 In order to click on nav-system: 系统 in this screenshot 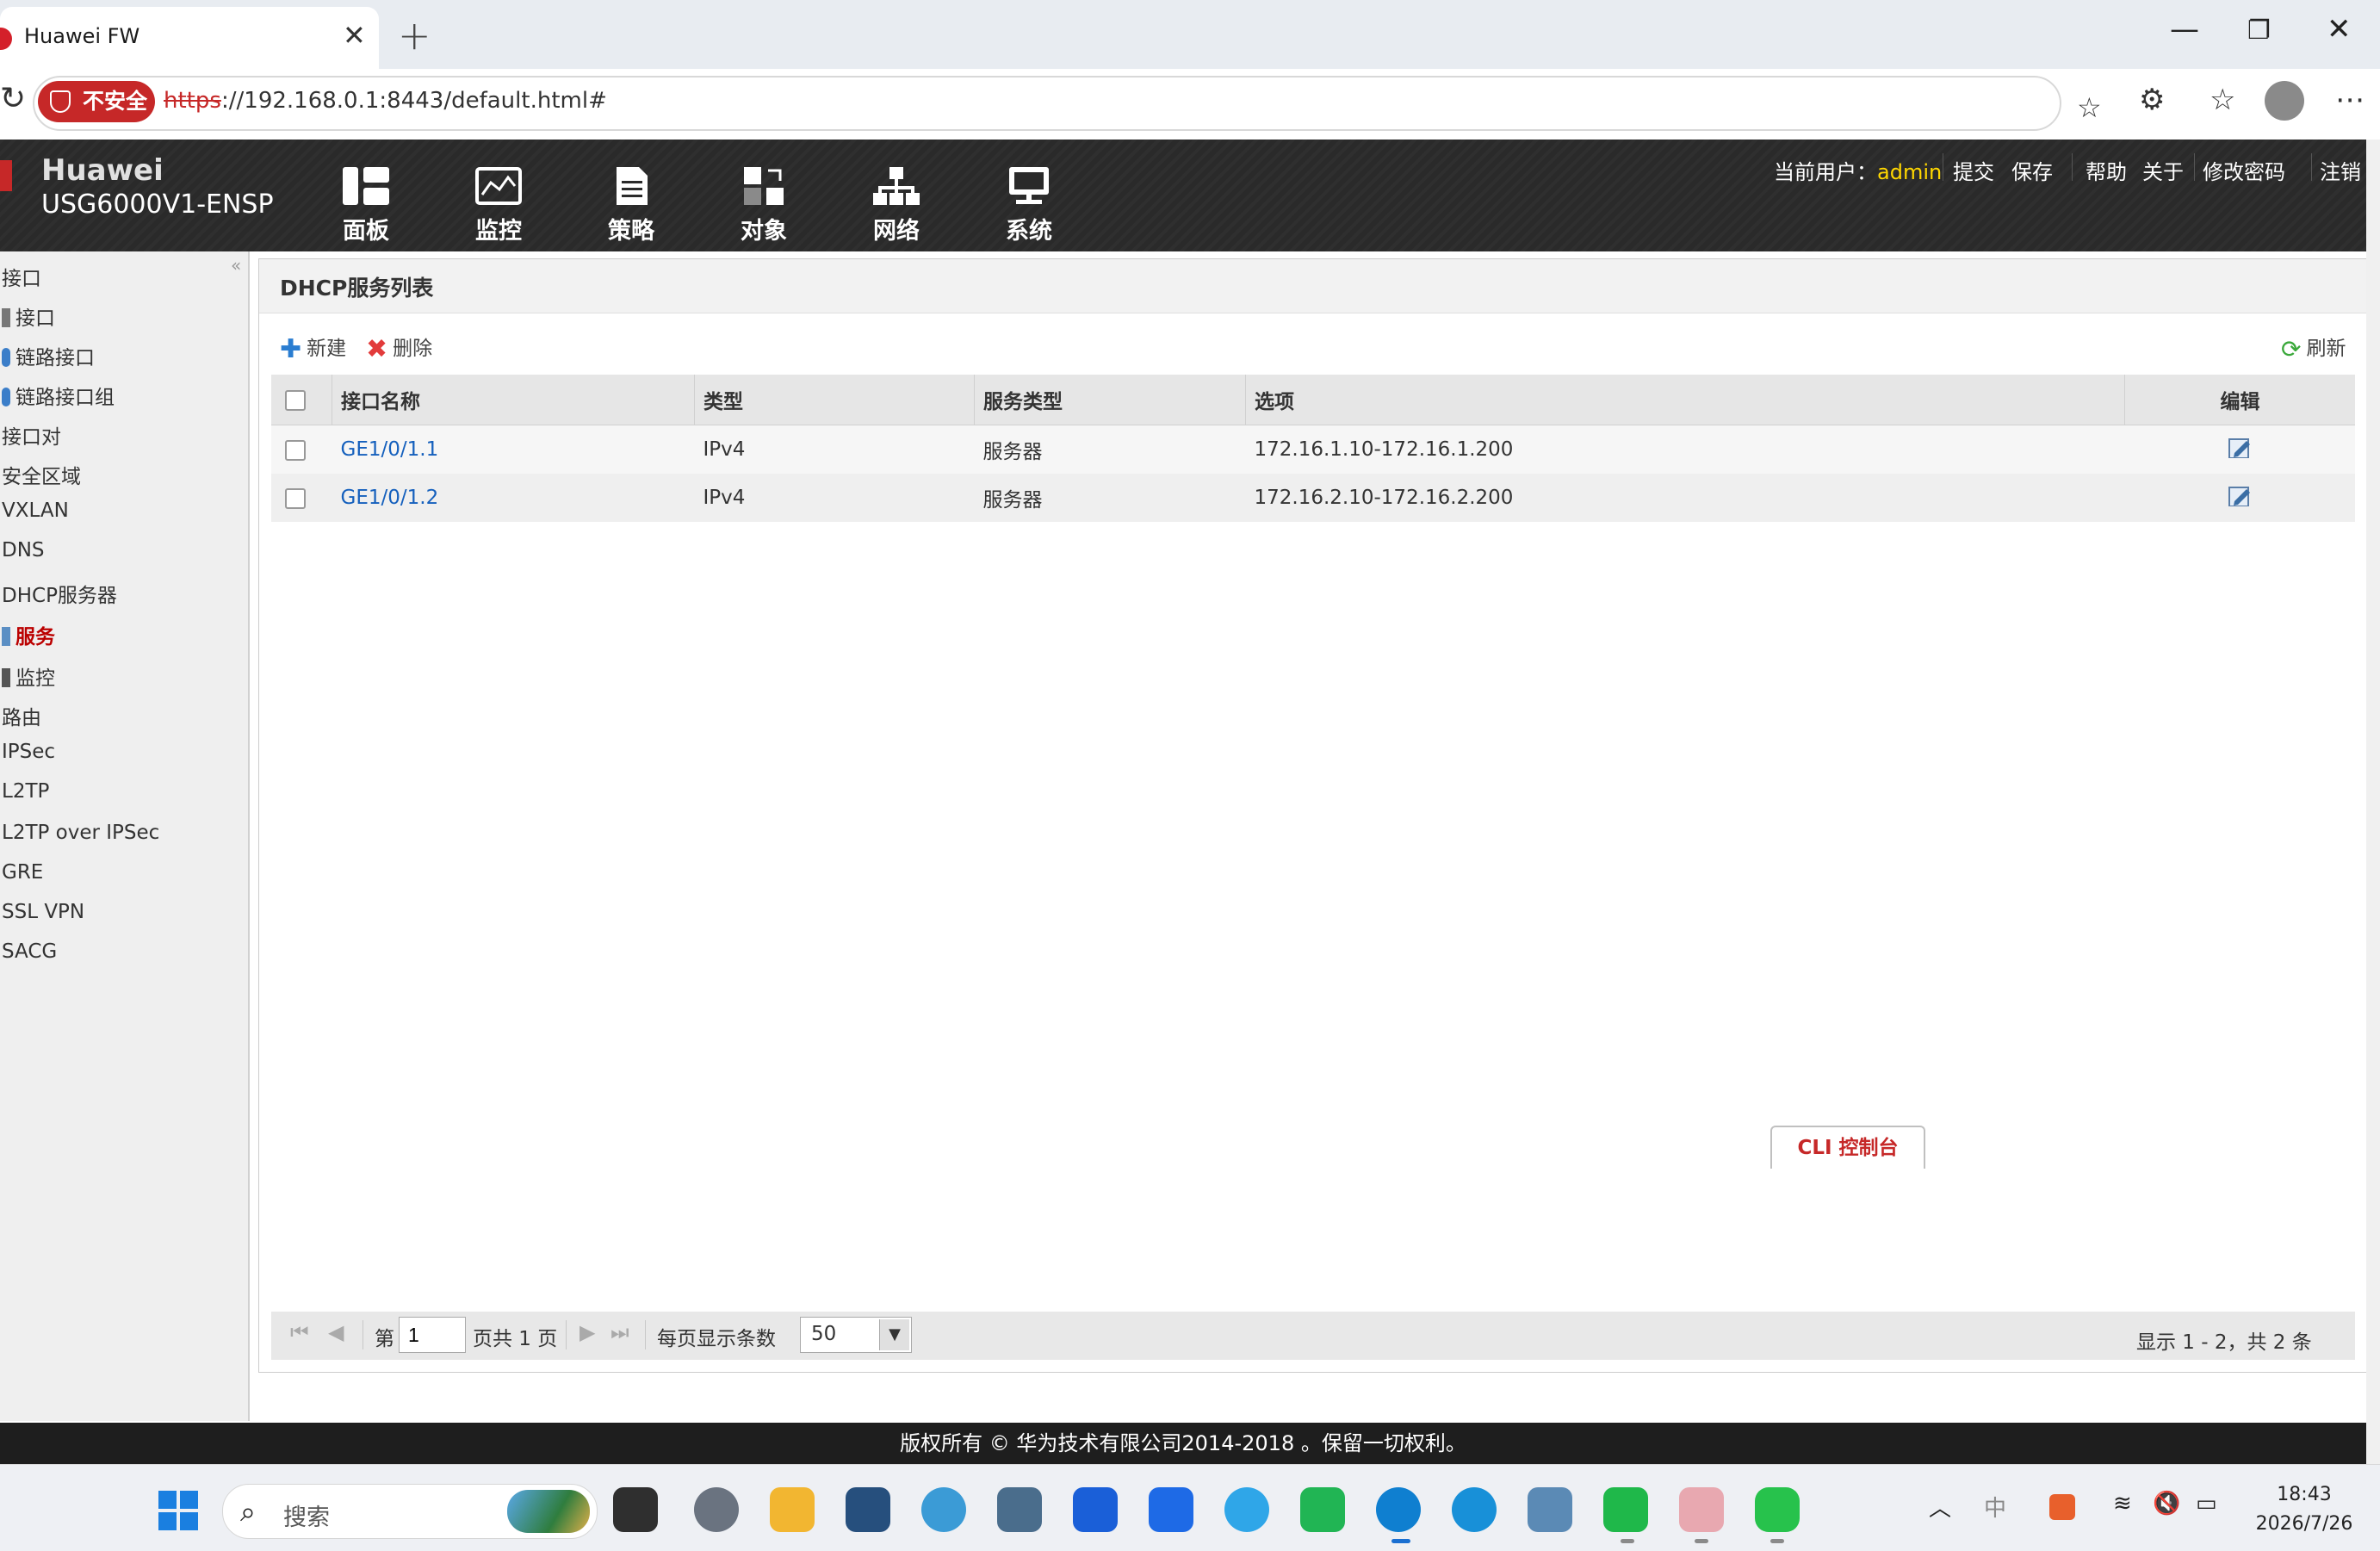, I will do `click(1029, 205)`.